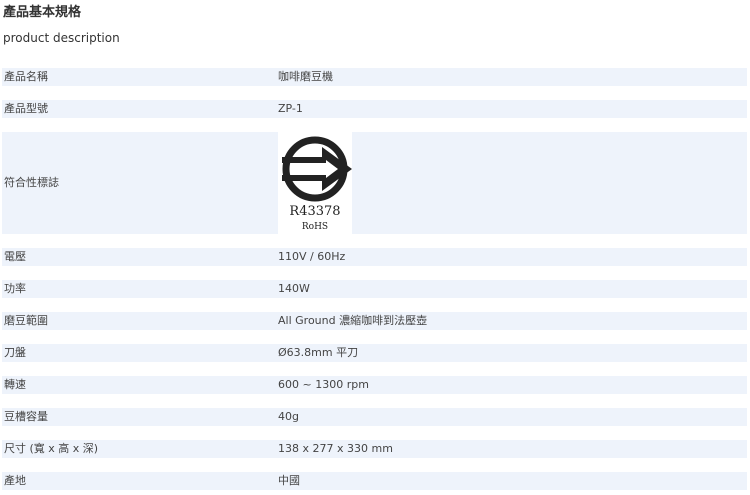 The width and height of the screenshot is (750, 495). I want to click on spec-label: 尺寸 (寬 x 高 x 深), so click(51, 448).